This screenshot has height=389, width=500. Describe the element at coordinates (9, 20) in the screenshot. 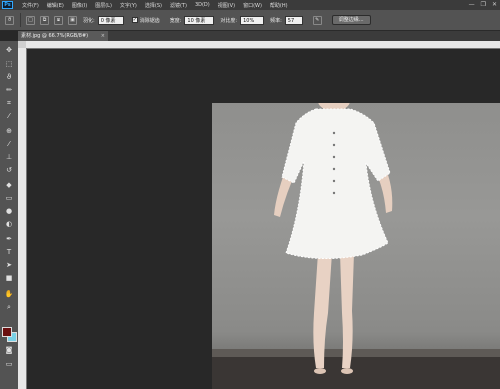

I see `magnetic-lasso-preset-icon: ϑ` at that location.